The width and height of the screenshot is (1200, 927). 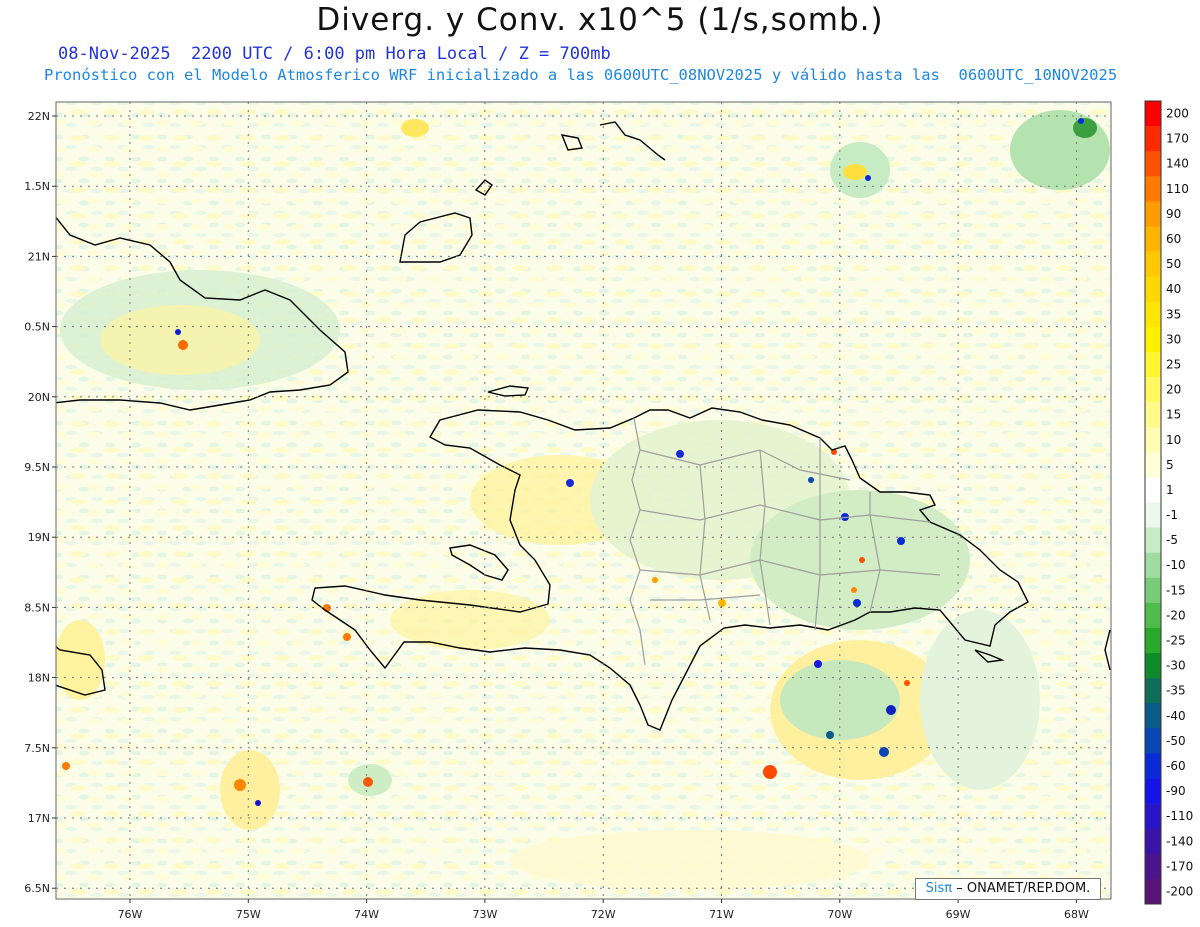 What do you see at coordinates (1028, 888) in the screenshot?
I see `credit-org: ONAMET/REP.DOM.` at bounding box center [1028, 888].